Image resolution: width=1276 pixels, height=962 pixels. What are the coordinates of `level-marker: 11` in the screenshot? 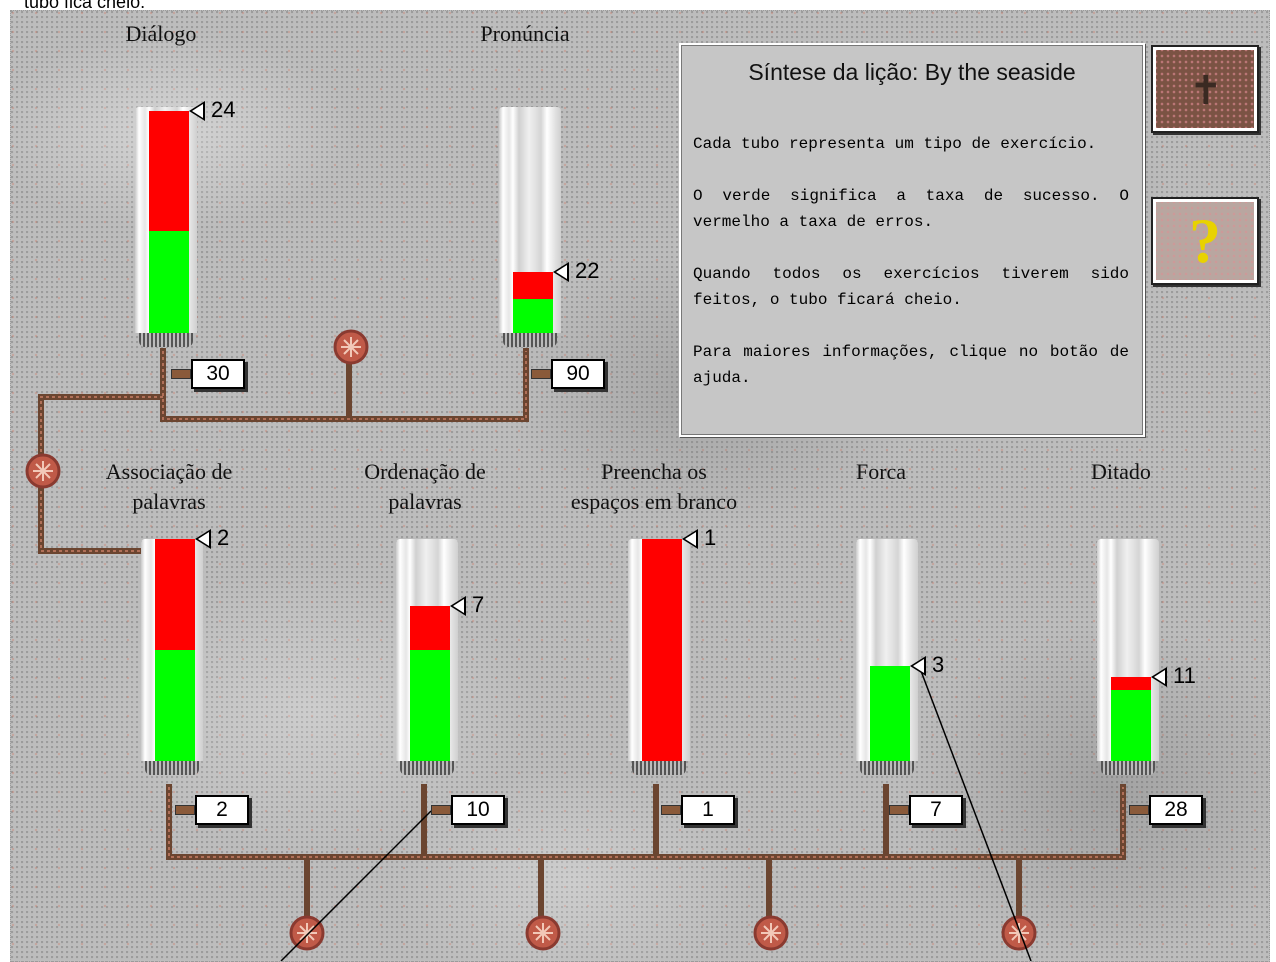 It's located at (1173, 676).